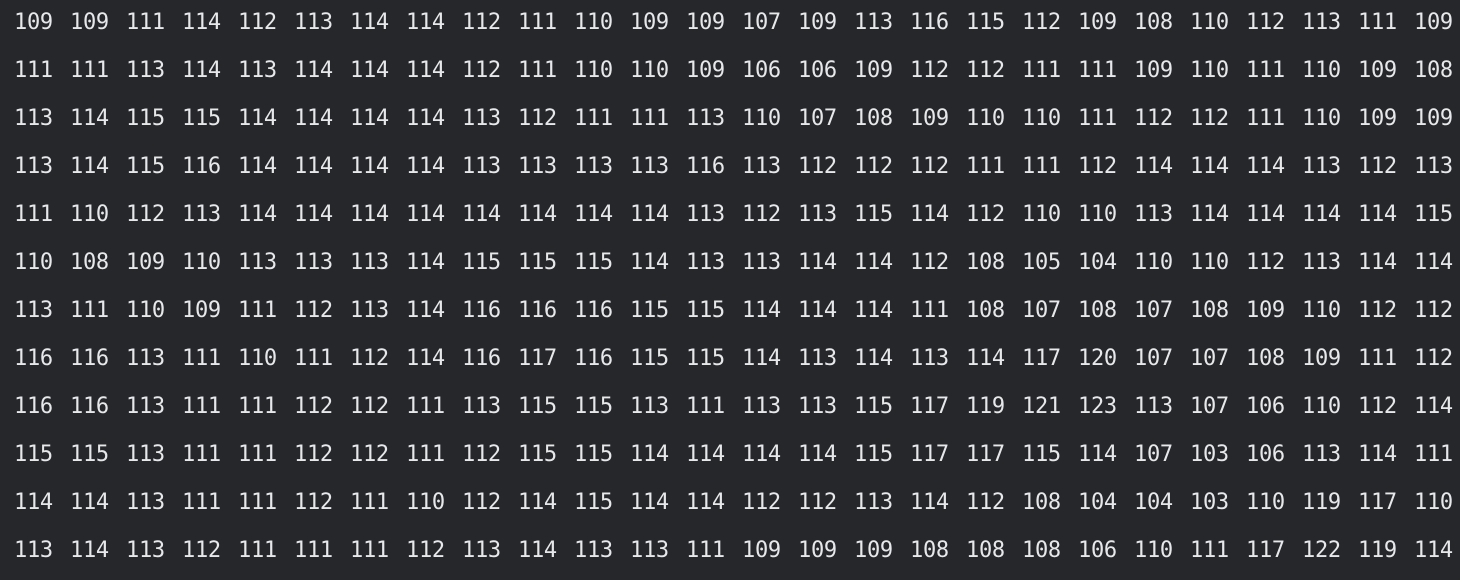 This screenshot has width=1460, height=580. What do you see at coordinates (1097, 358) in the screenshot?
I see `pixel-value: 120` at bounding box center [1097, 358].